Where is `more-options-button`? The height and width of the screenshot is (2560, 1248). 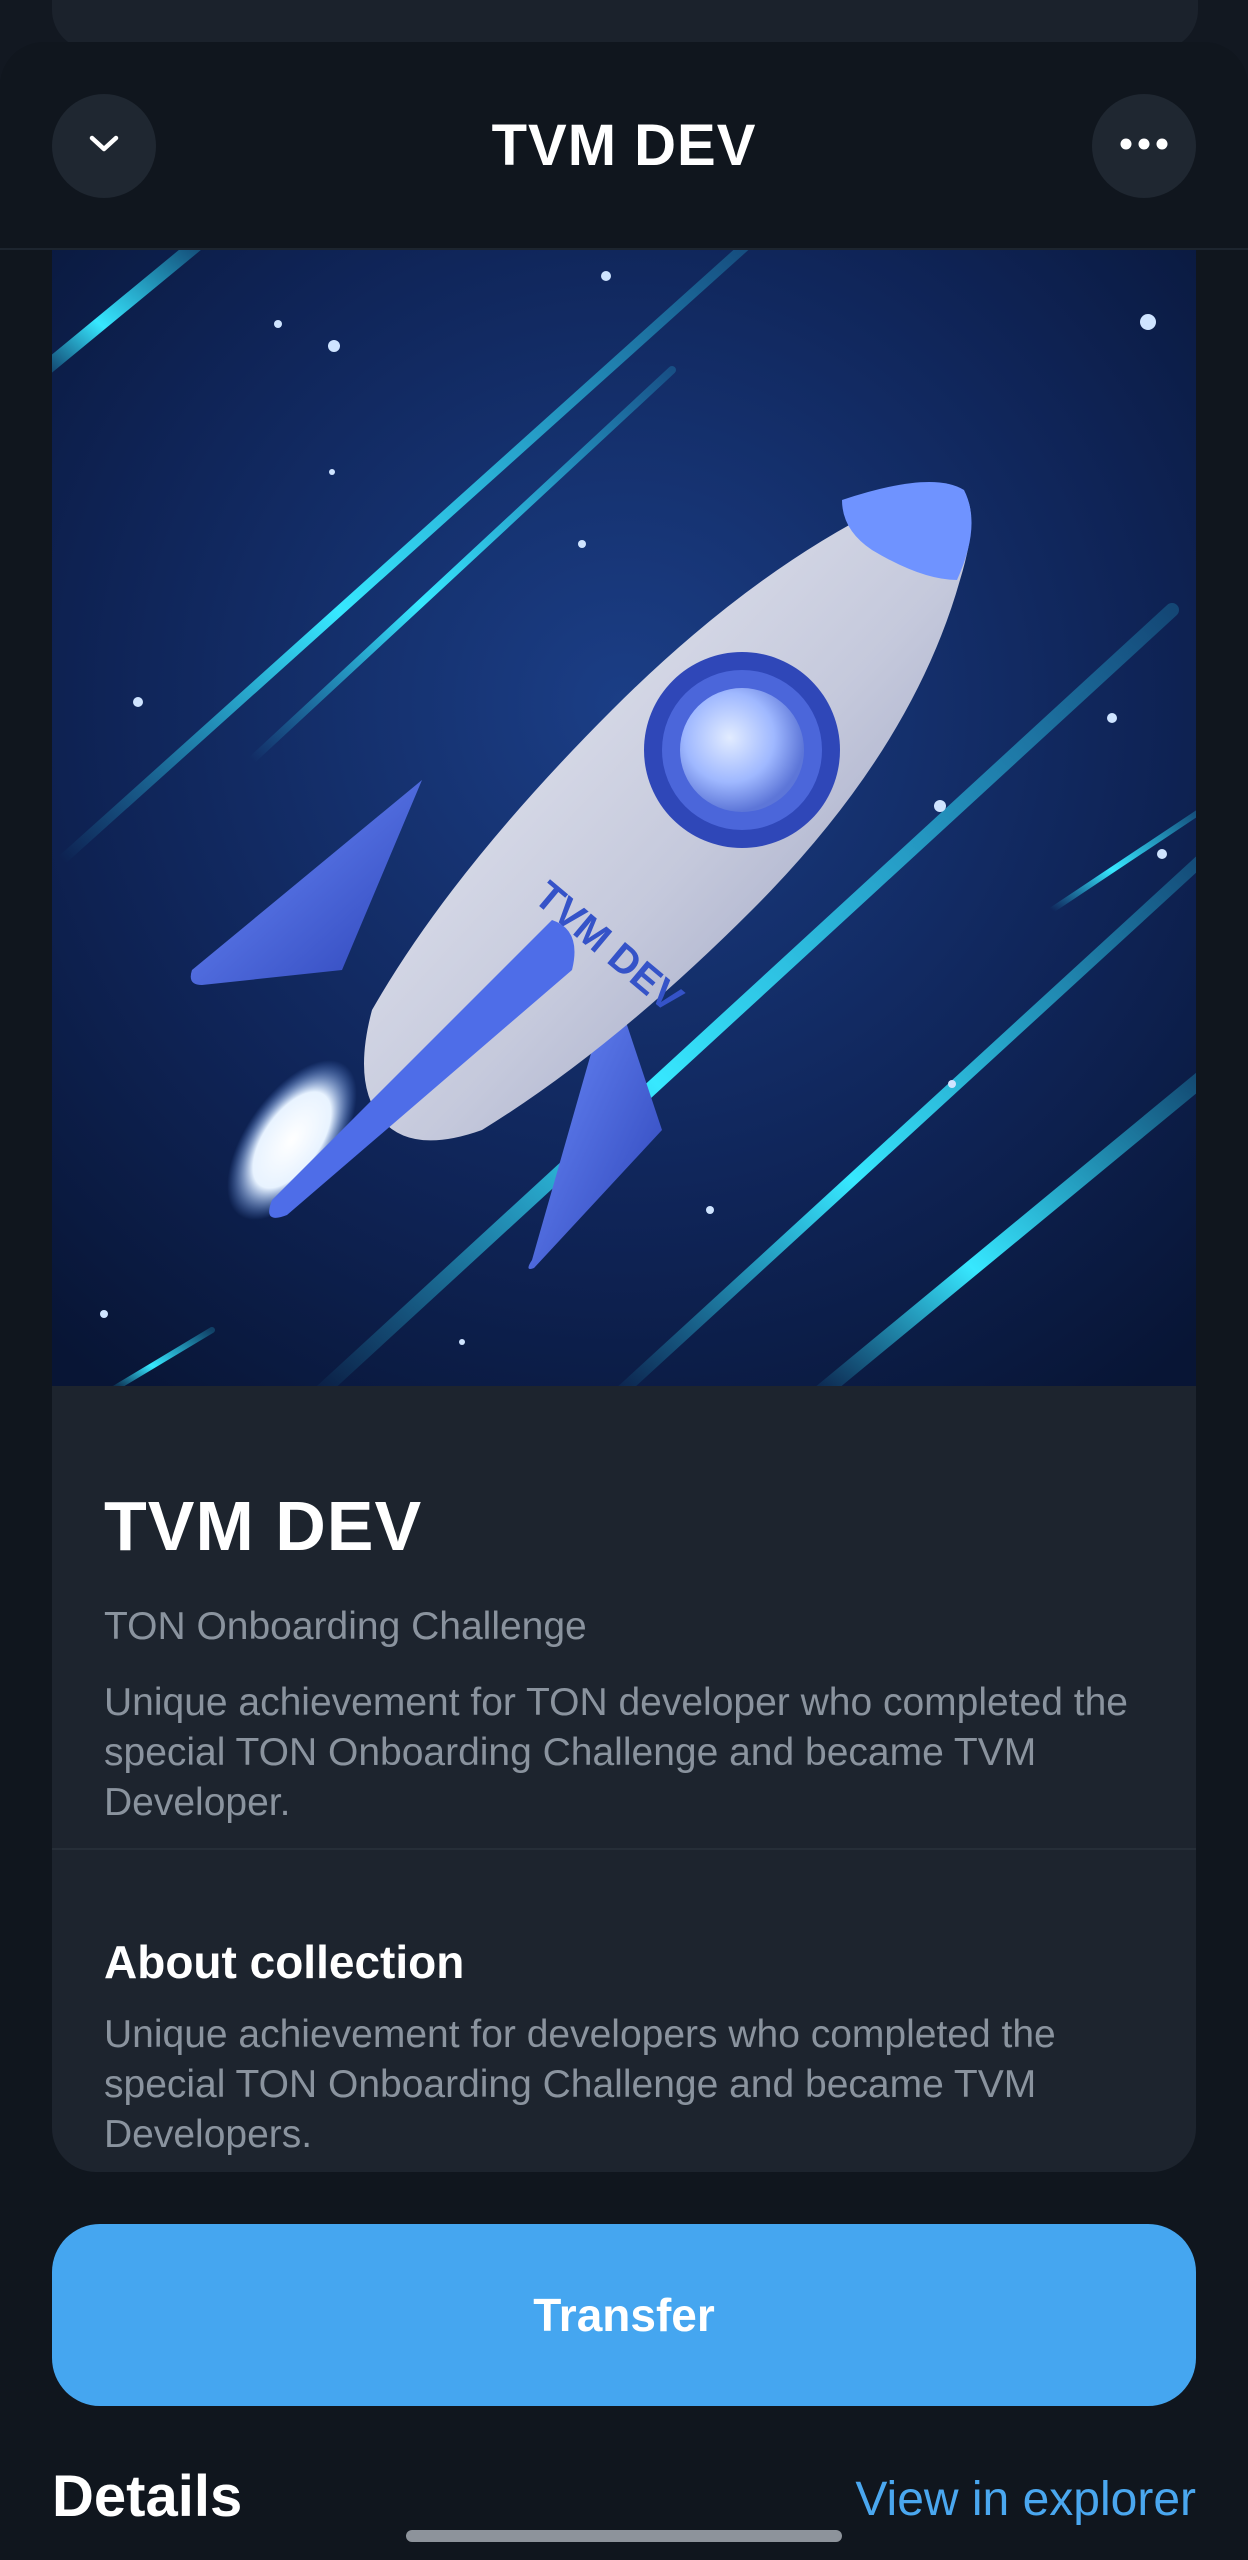
more-options-button is located at coordinates (1144, 146).